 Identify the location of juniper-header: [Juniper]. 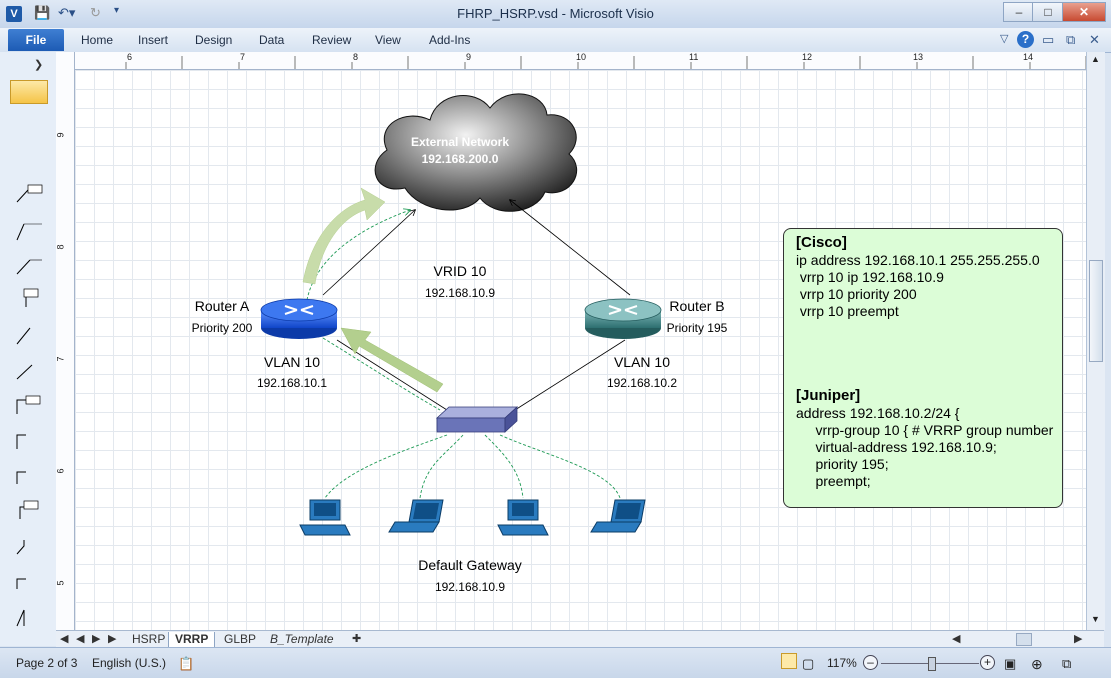
(828, 395).